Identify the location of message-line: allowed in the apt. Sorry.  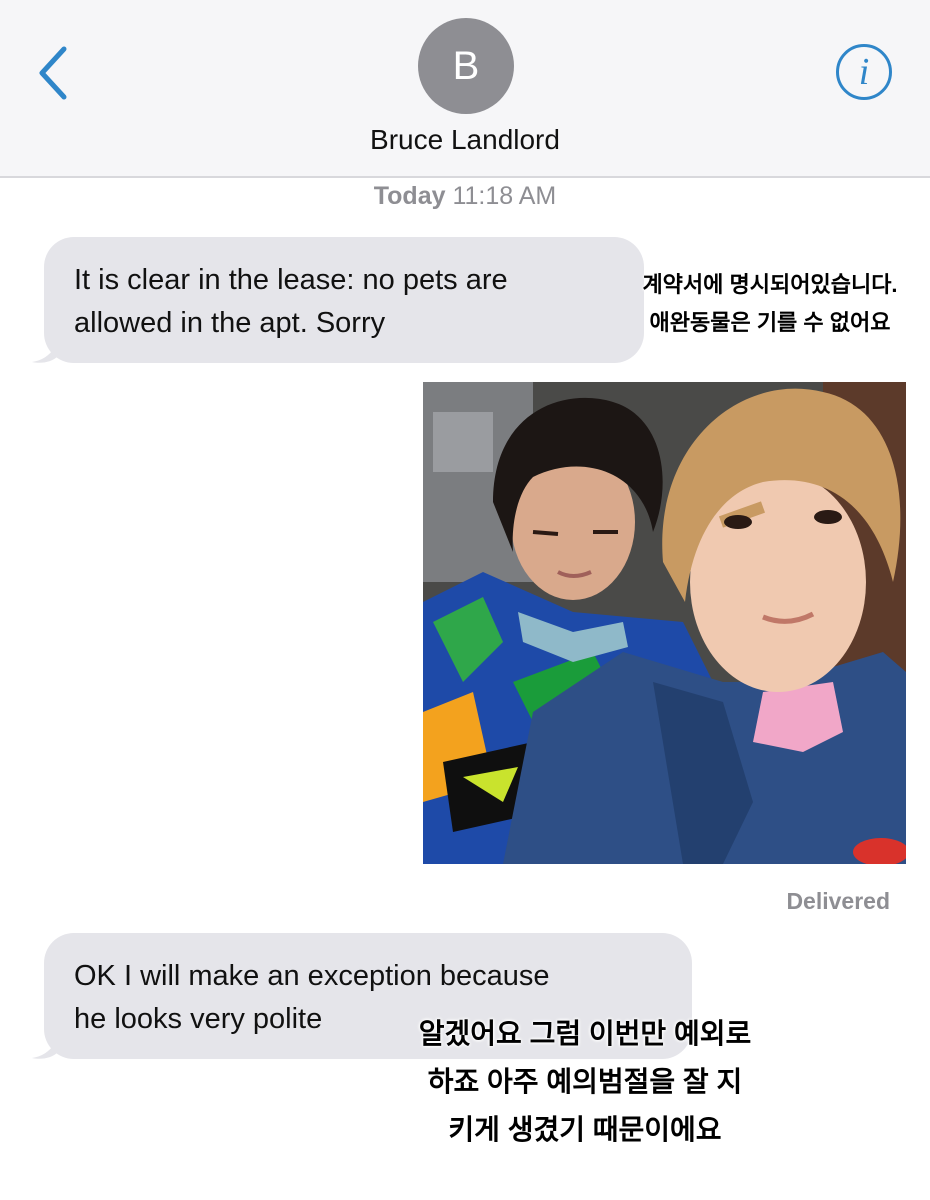
(230, 323).